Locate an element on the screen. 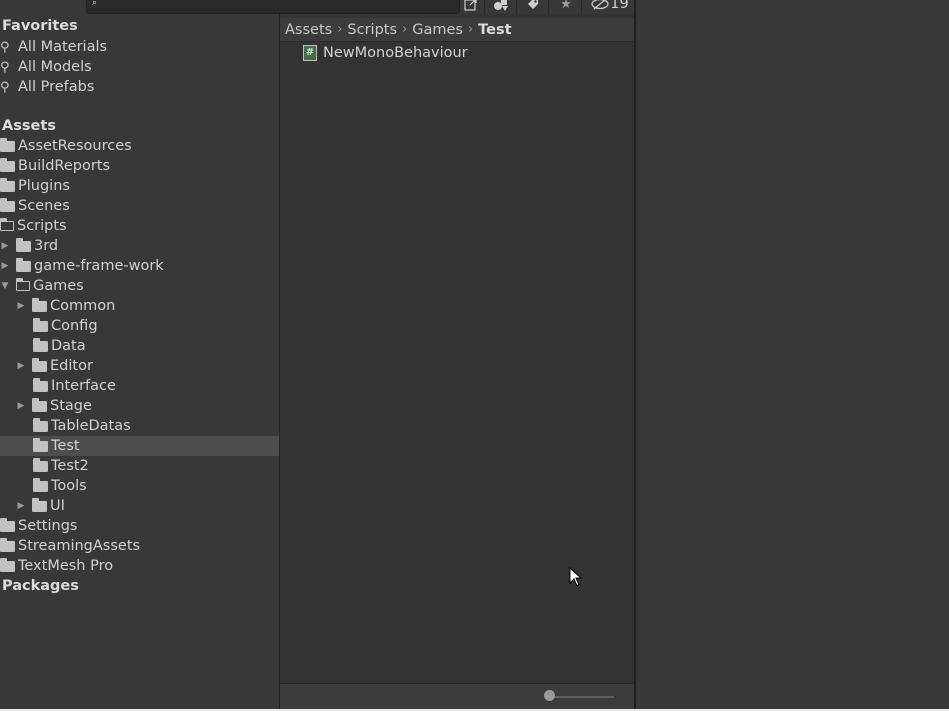 This screenshot has width=949, height=711. favorite-label: All Models is located at coordinates (55, 67).